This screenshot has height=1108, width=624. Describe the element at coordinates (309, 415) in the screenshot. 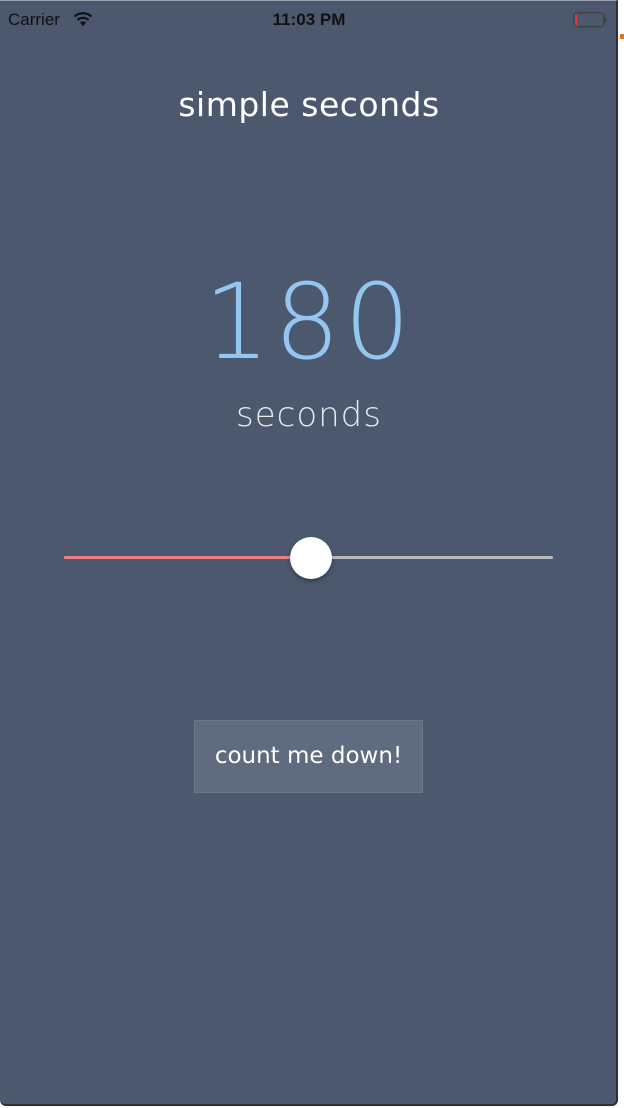

I see `seconds-unit-label: seconds` at that location.